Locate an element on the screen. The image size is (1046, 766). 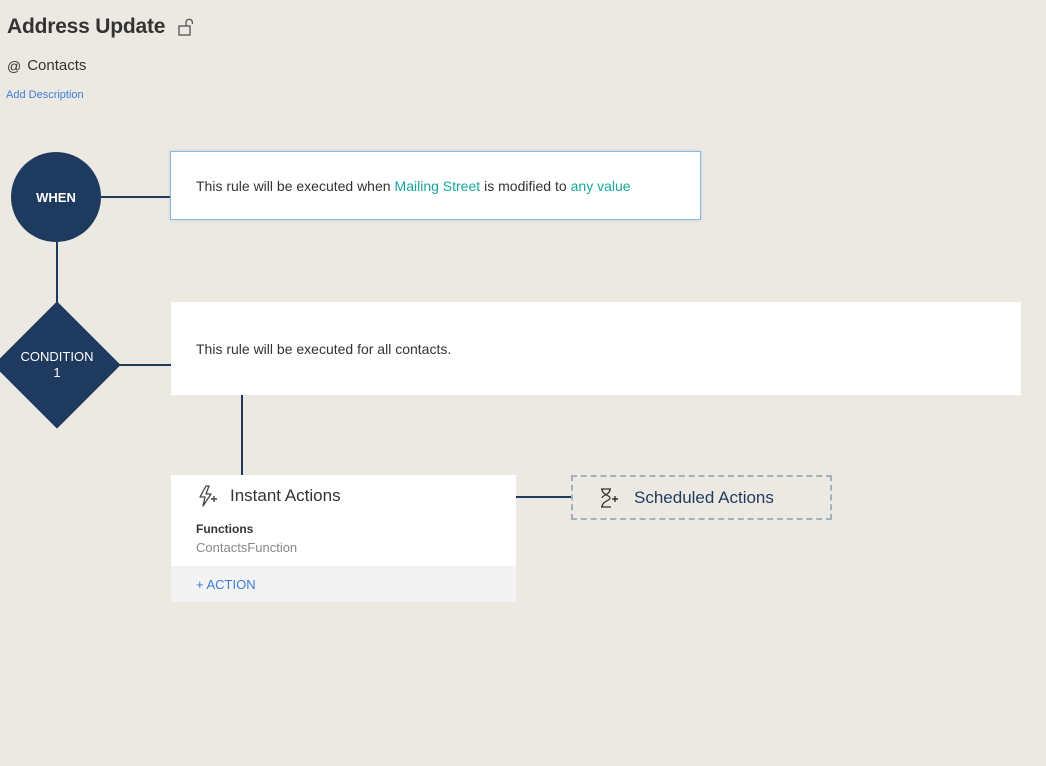
rule-title: Address Update is located at coordinates (86, 26).